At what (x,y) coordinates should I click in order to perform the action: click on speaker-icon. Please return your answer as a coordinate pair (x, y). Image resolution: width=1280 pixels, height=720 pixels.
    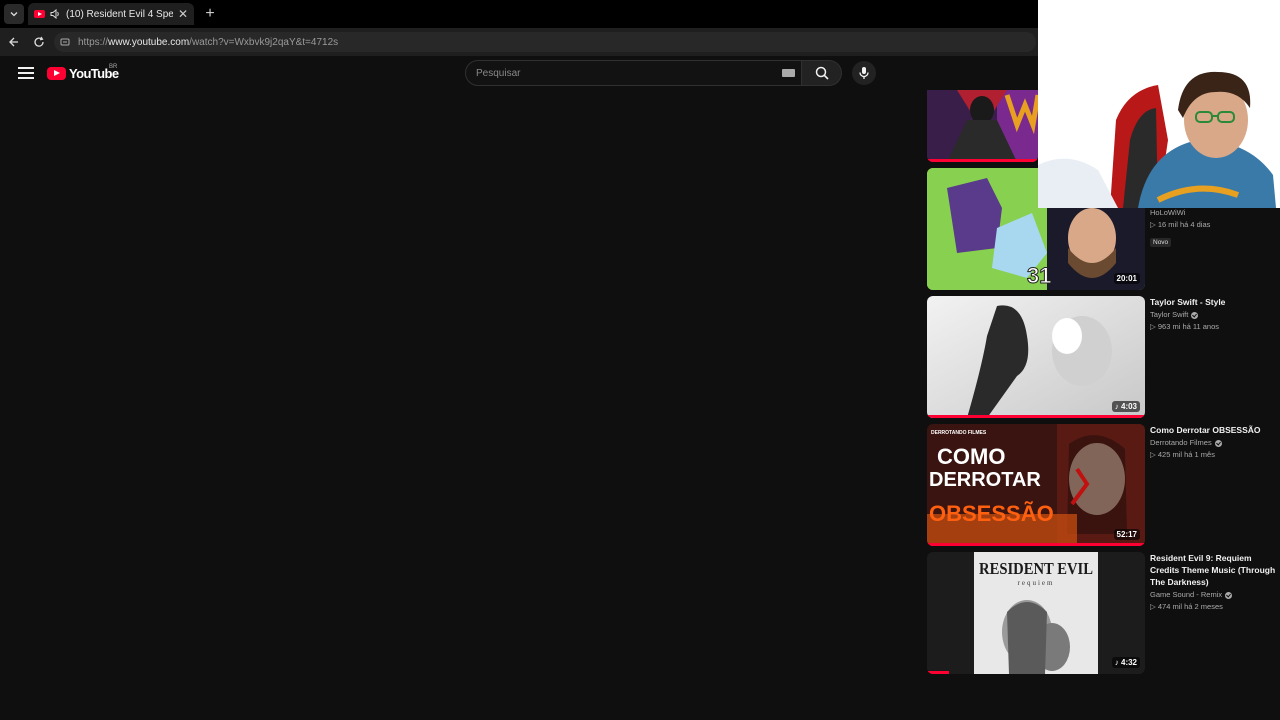
    Looking at the image, I should click on (55, 14).